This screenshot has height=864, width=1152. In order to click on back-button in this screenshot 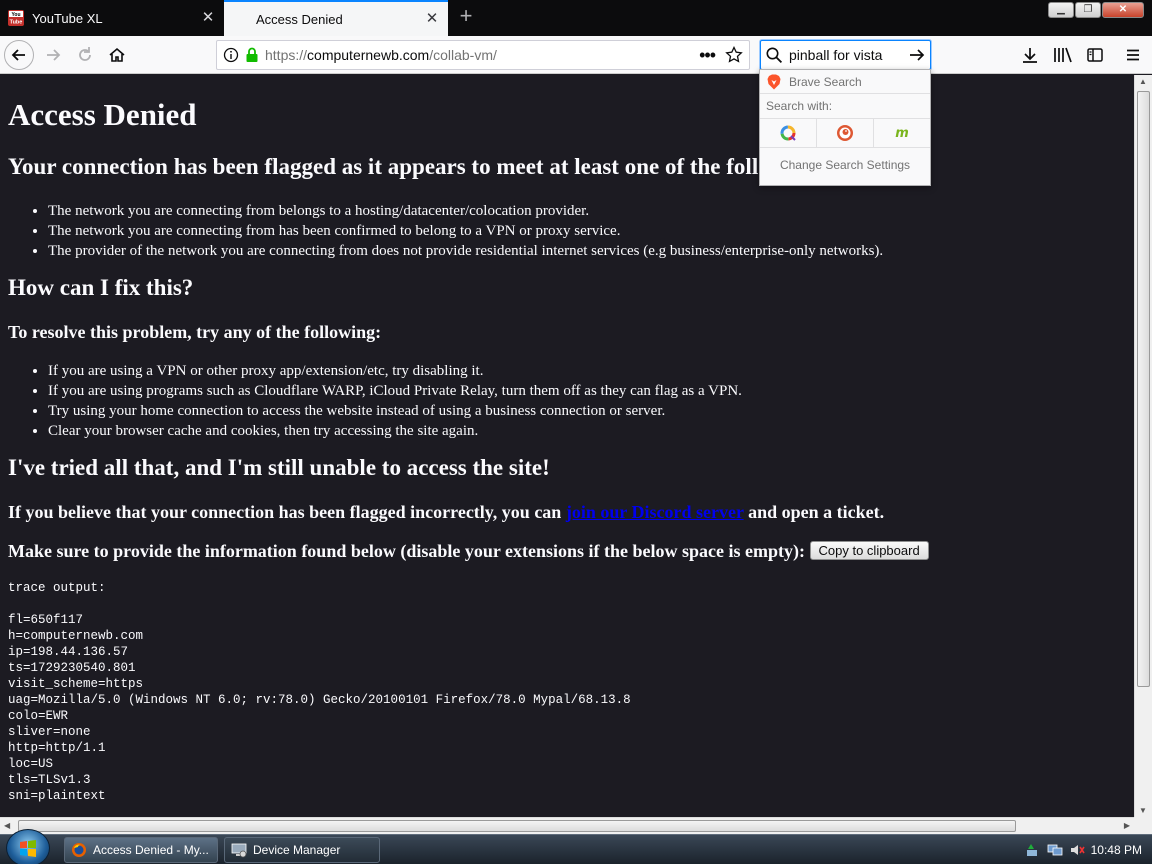, I will do `click(19, 55)`.